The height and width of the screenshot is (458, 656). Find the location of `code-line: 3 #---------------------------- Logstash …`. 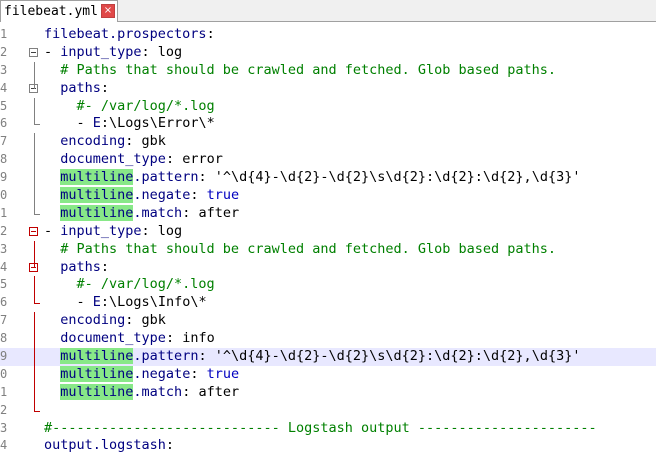

code-line: 3 #---------------------------- Logstash … is located at coordinates (328, 429).